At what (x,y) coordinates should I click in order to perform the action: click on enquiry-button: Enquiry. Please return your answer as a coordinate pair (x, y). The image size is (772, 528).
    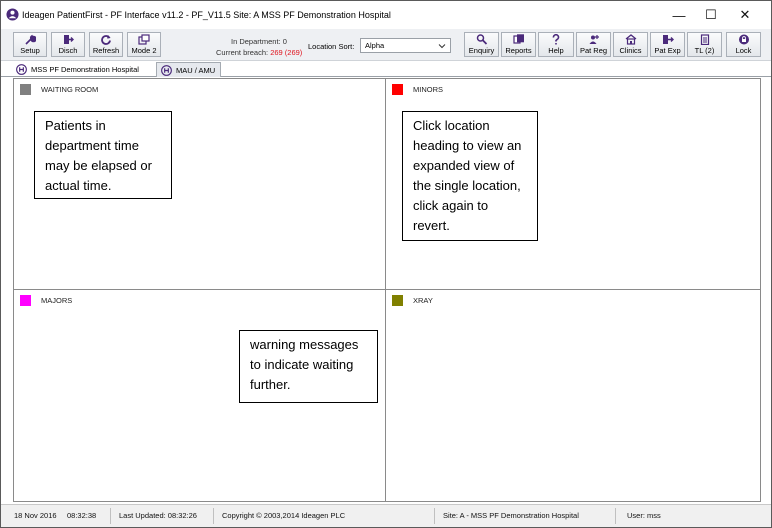
    Looking at the image, I should click on (481, 44).